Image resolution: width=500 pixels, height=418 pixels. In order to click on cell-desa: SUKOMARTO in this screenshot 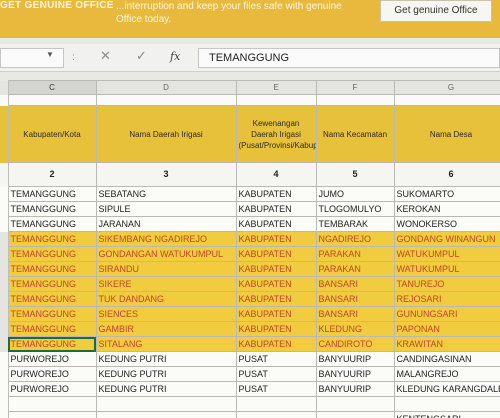, I will do `click(446, 194)`.